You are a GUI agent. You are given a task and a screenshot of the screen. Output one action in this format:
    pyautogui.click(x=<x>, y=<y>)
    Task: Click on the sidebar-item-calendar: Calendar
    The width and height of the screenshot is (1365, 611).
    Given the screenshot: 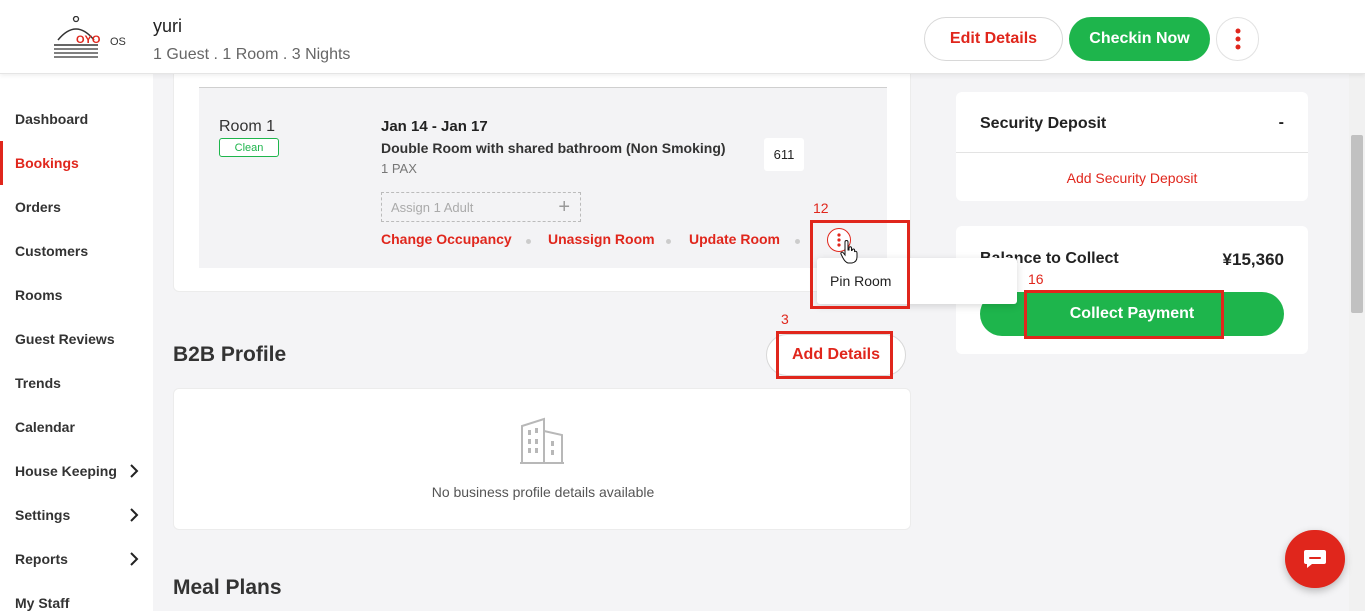 What is the action you would take?
    pyautogui.click(x=76, y=427)
    